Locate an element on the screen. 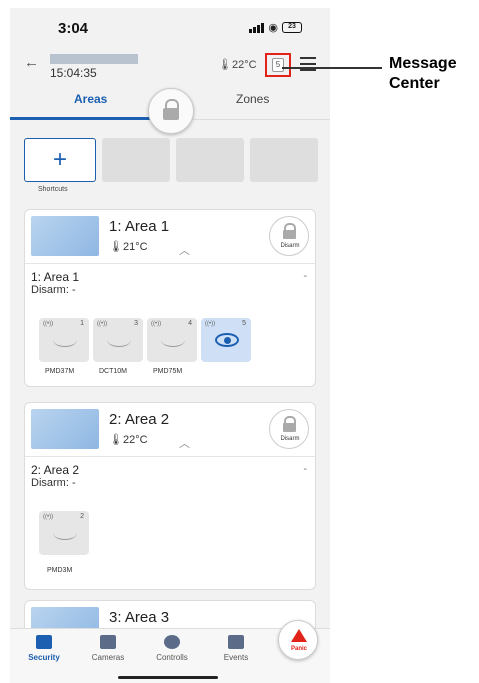  bulb-icon is located at coordinates (172, 642).